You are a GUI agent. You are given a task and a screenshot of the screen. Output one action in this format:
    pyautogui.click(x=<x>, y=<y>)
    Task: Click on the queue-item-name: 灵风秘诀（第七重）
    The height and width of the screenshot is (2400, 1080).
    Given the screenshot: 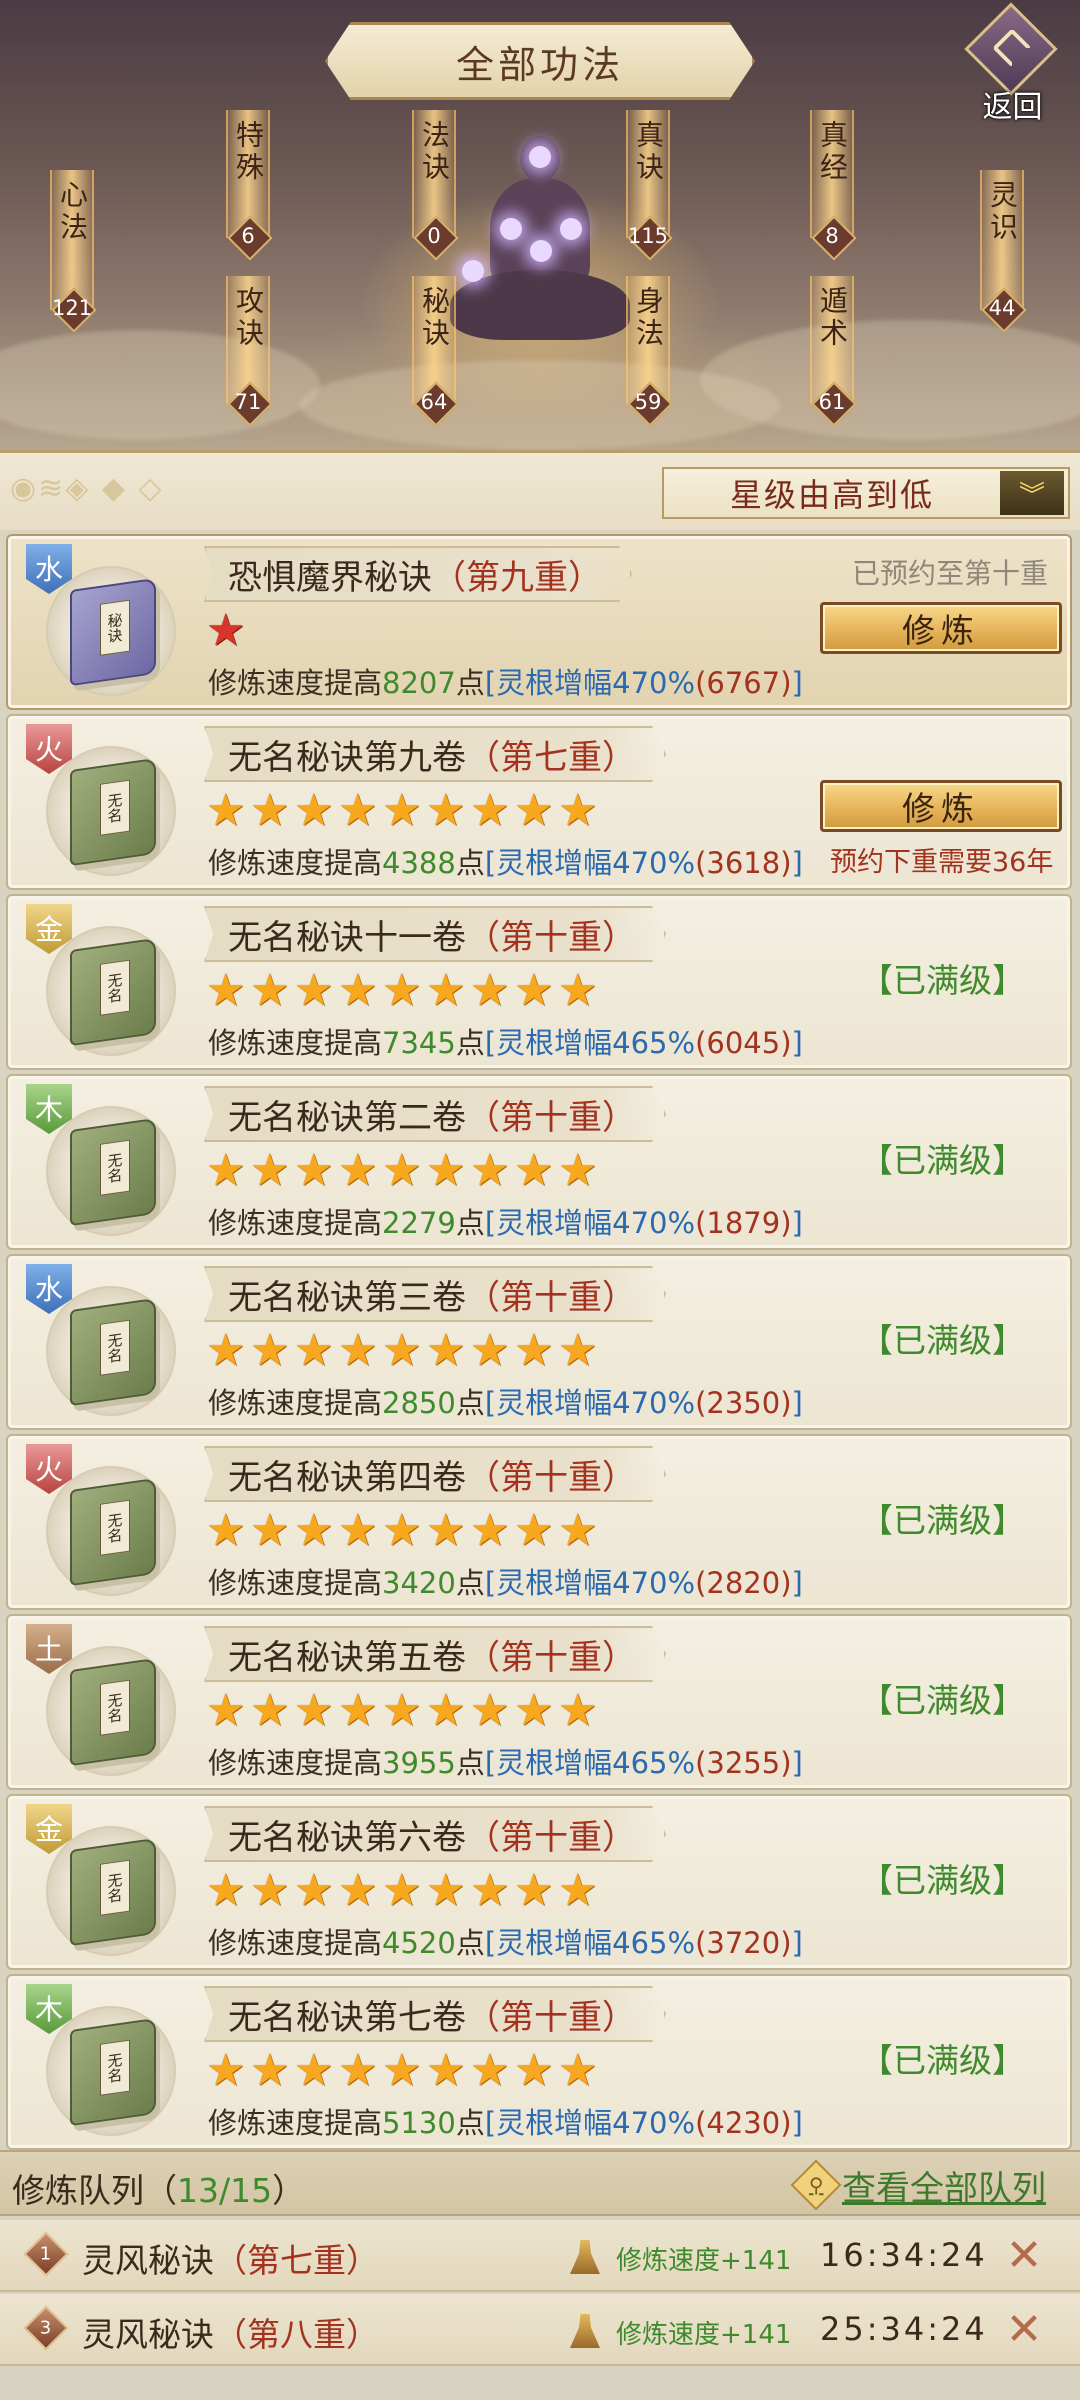 What is the action you would take?
    pyautogui.click(x=230, y=2260)
    